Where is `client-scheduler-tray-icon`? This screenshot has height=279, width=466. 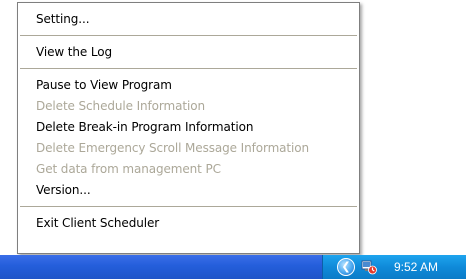
client-scheduler-tray-icon is located at coordinates (369, 267).